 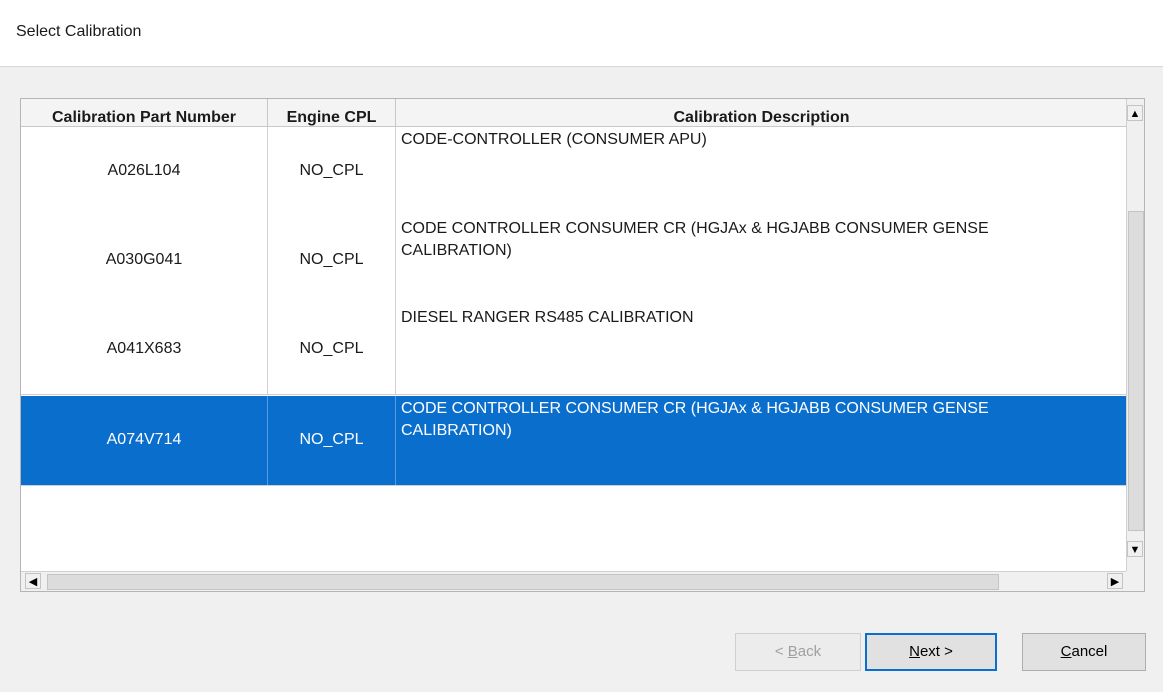 I want to click on part-number-cell: A041X683, so click(x=144, y=349).